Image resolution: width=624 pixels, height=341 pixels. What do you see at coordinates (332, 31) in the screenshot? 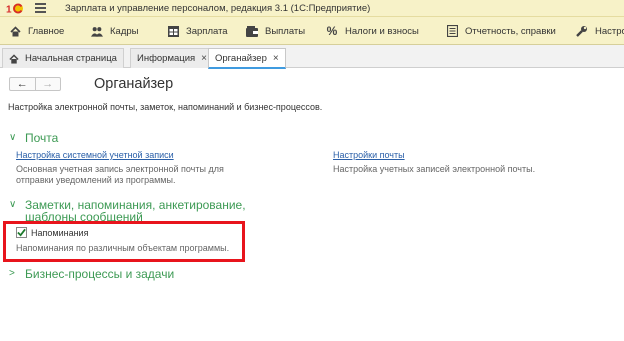
I see `percent-icon: %` at bounding box center [332, 31].